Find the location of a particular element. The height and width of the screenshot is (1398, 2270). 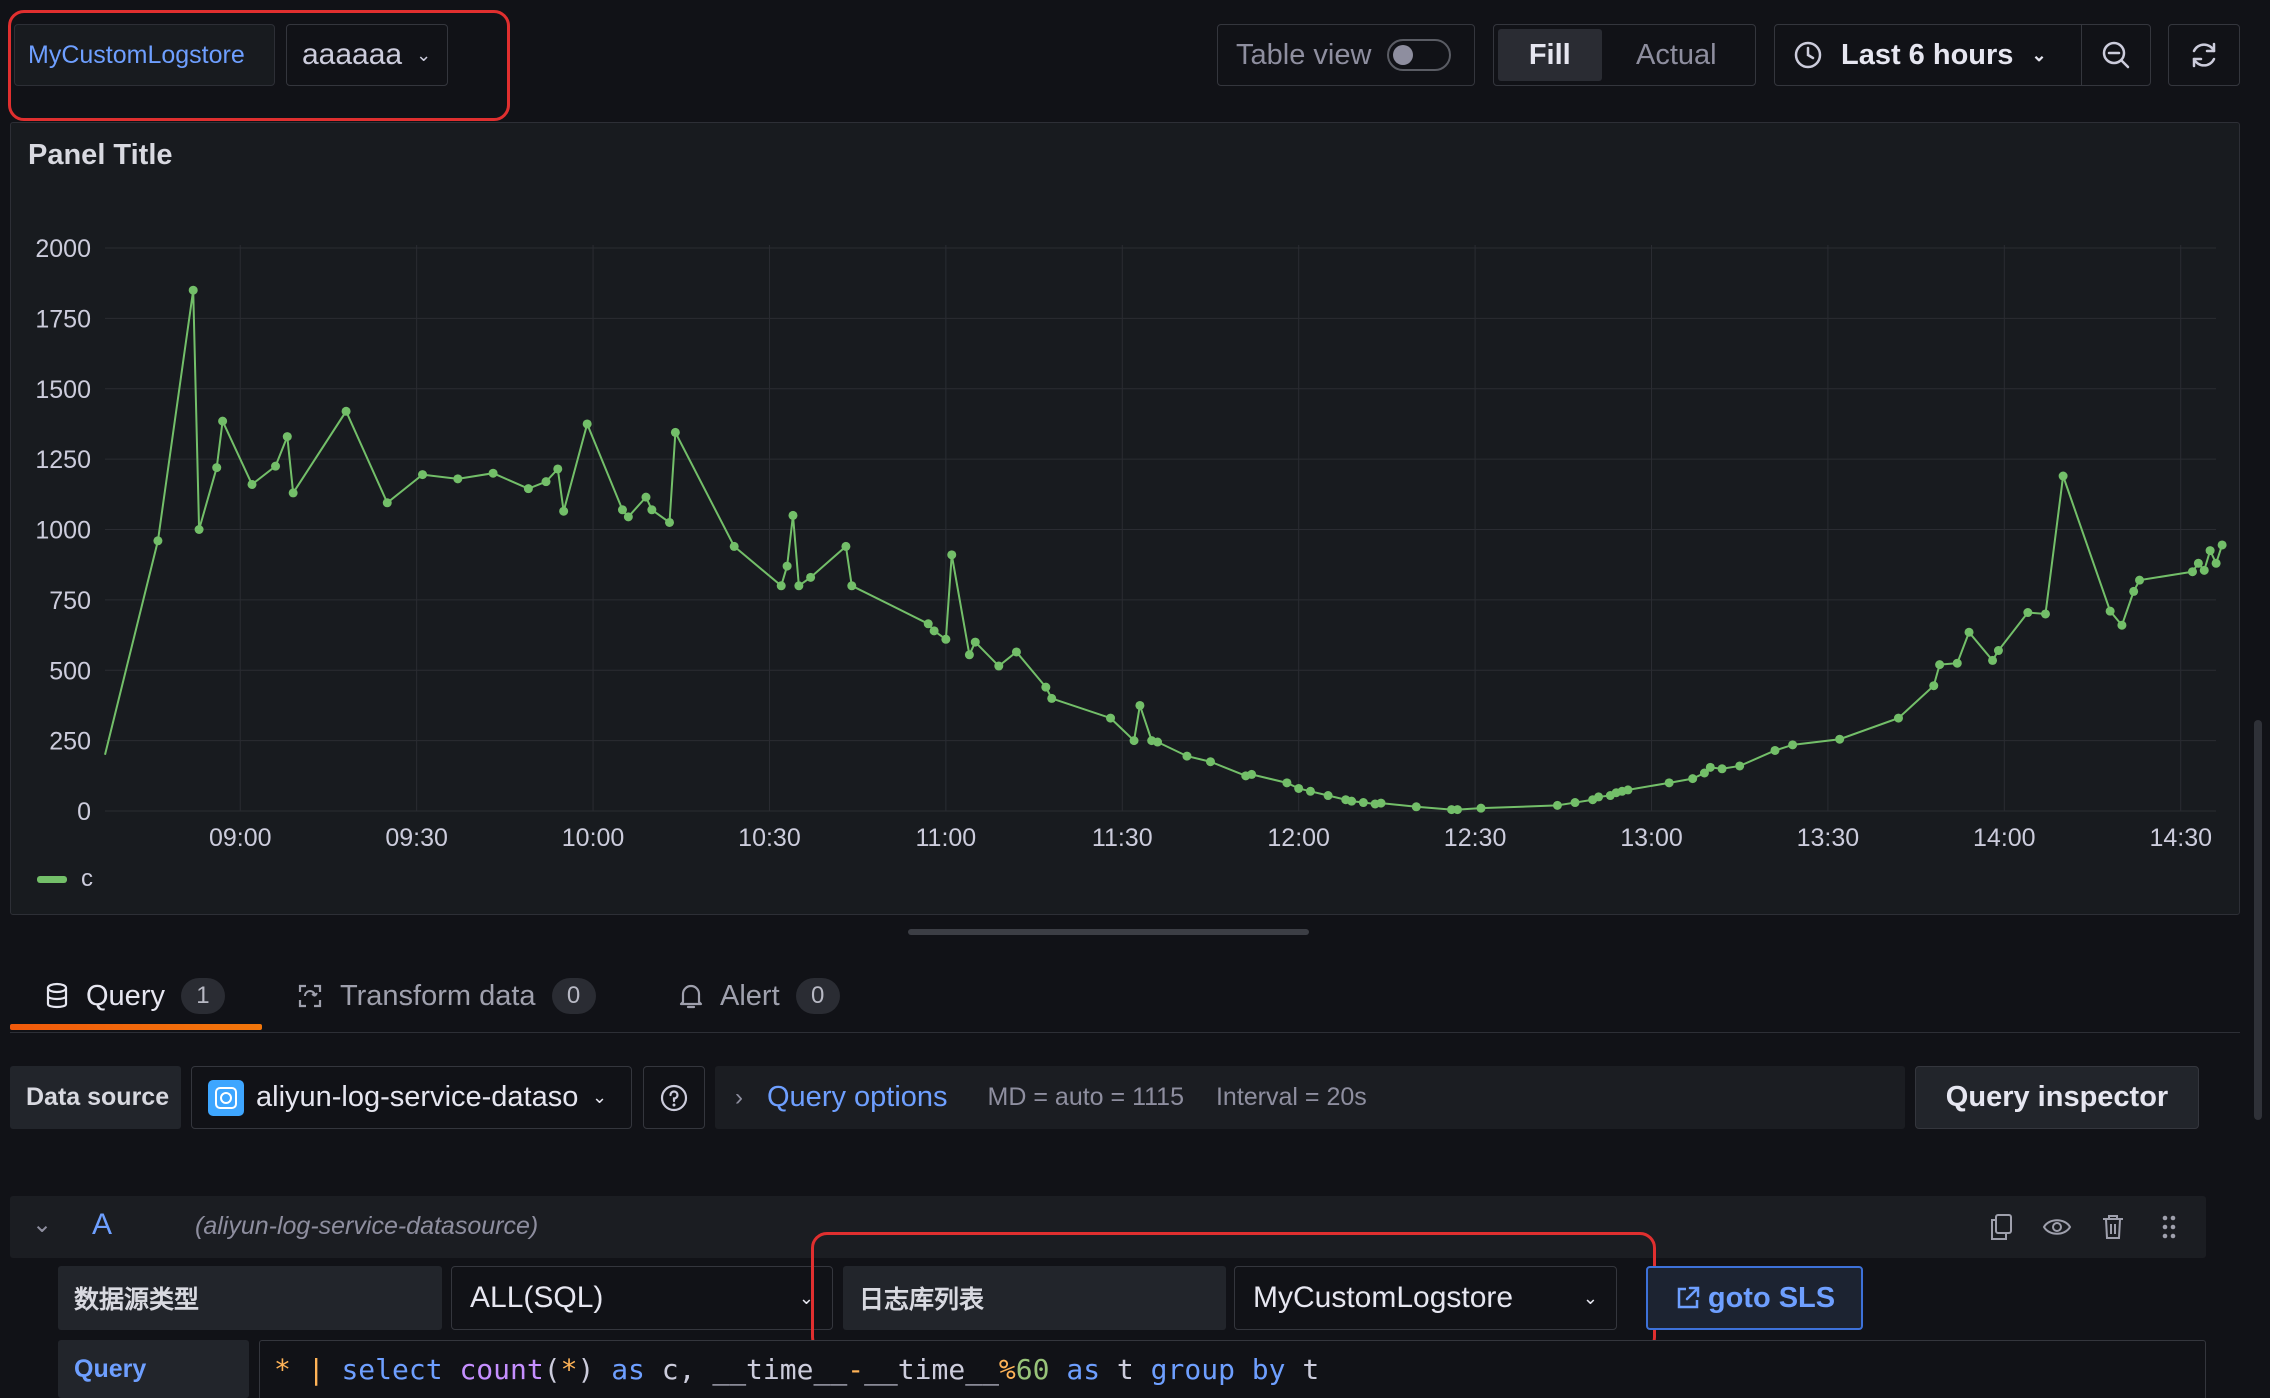

datasource-type-label: 数据源类型 is located at coordinates (250, 1298).